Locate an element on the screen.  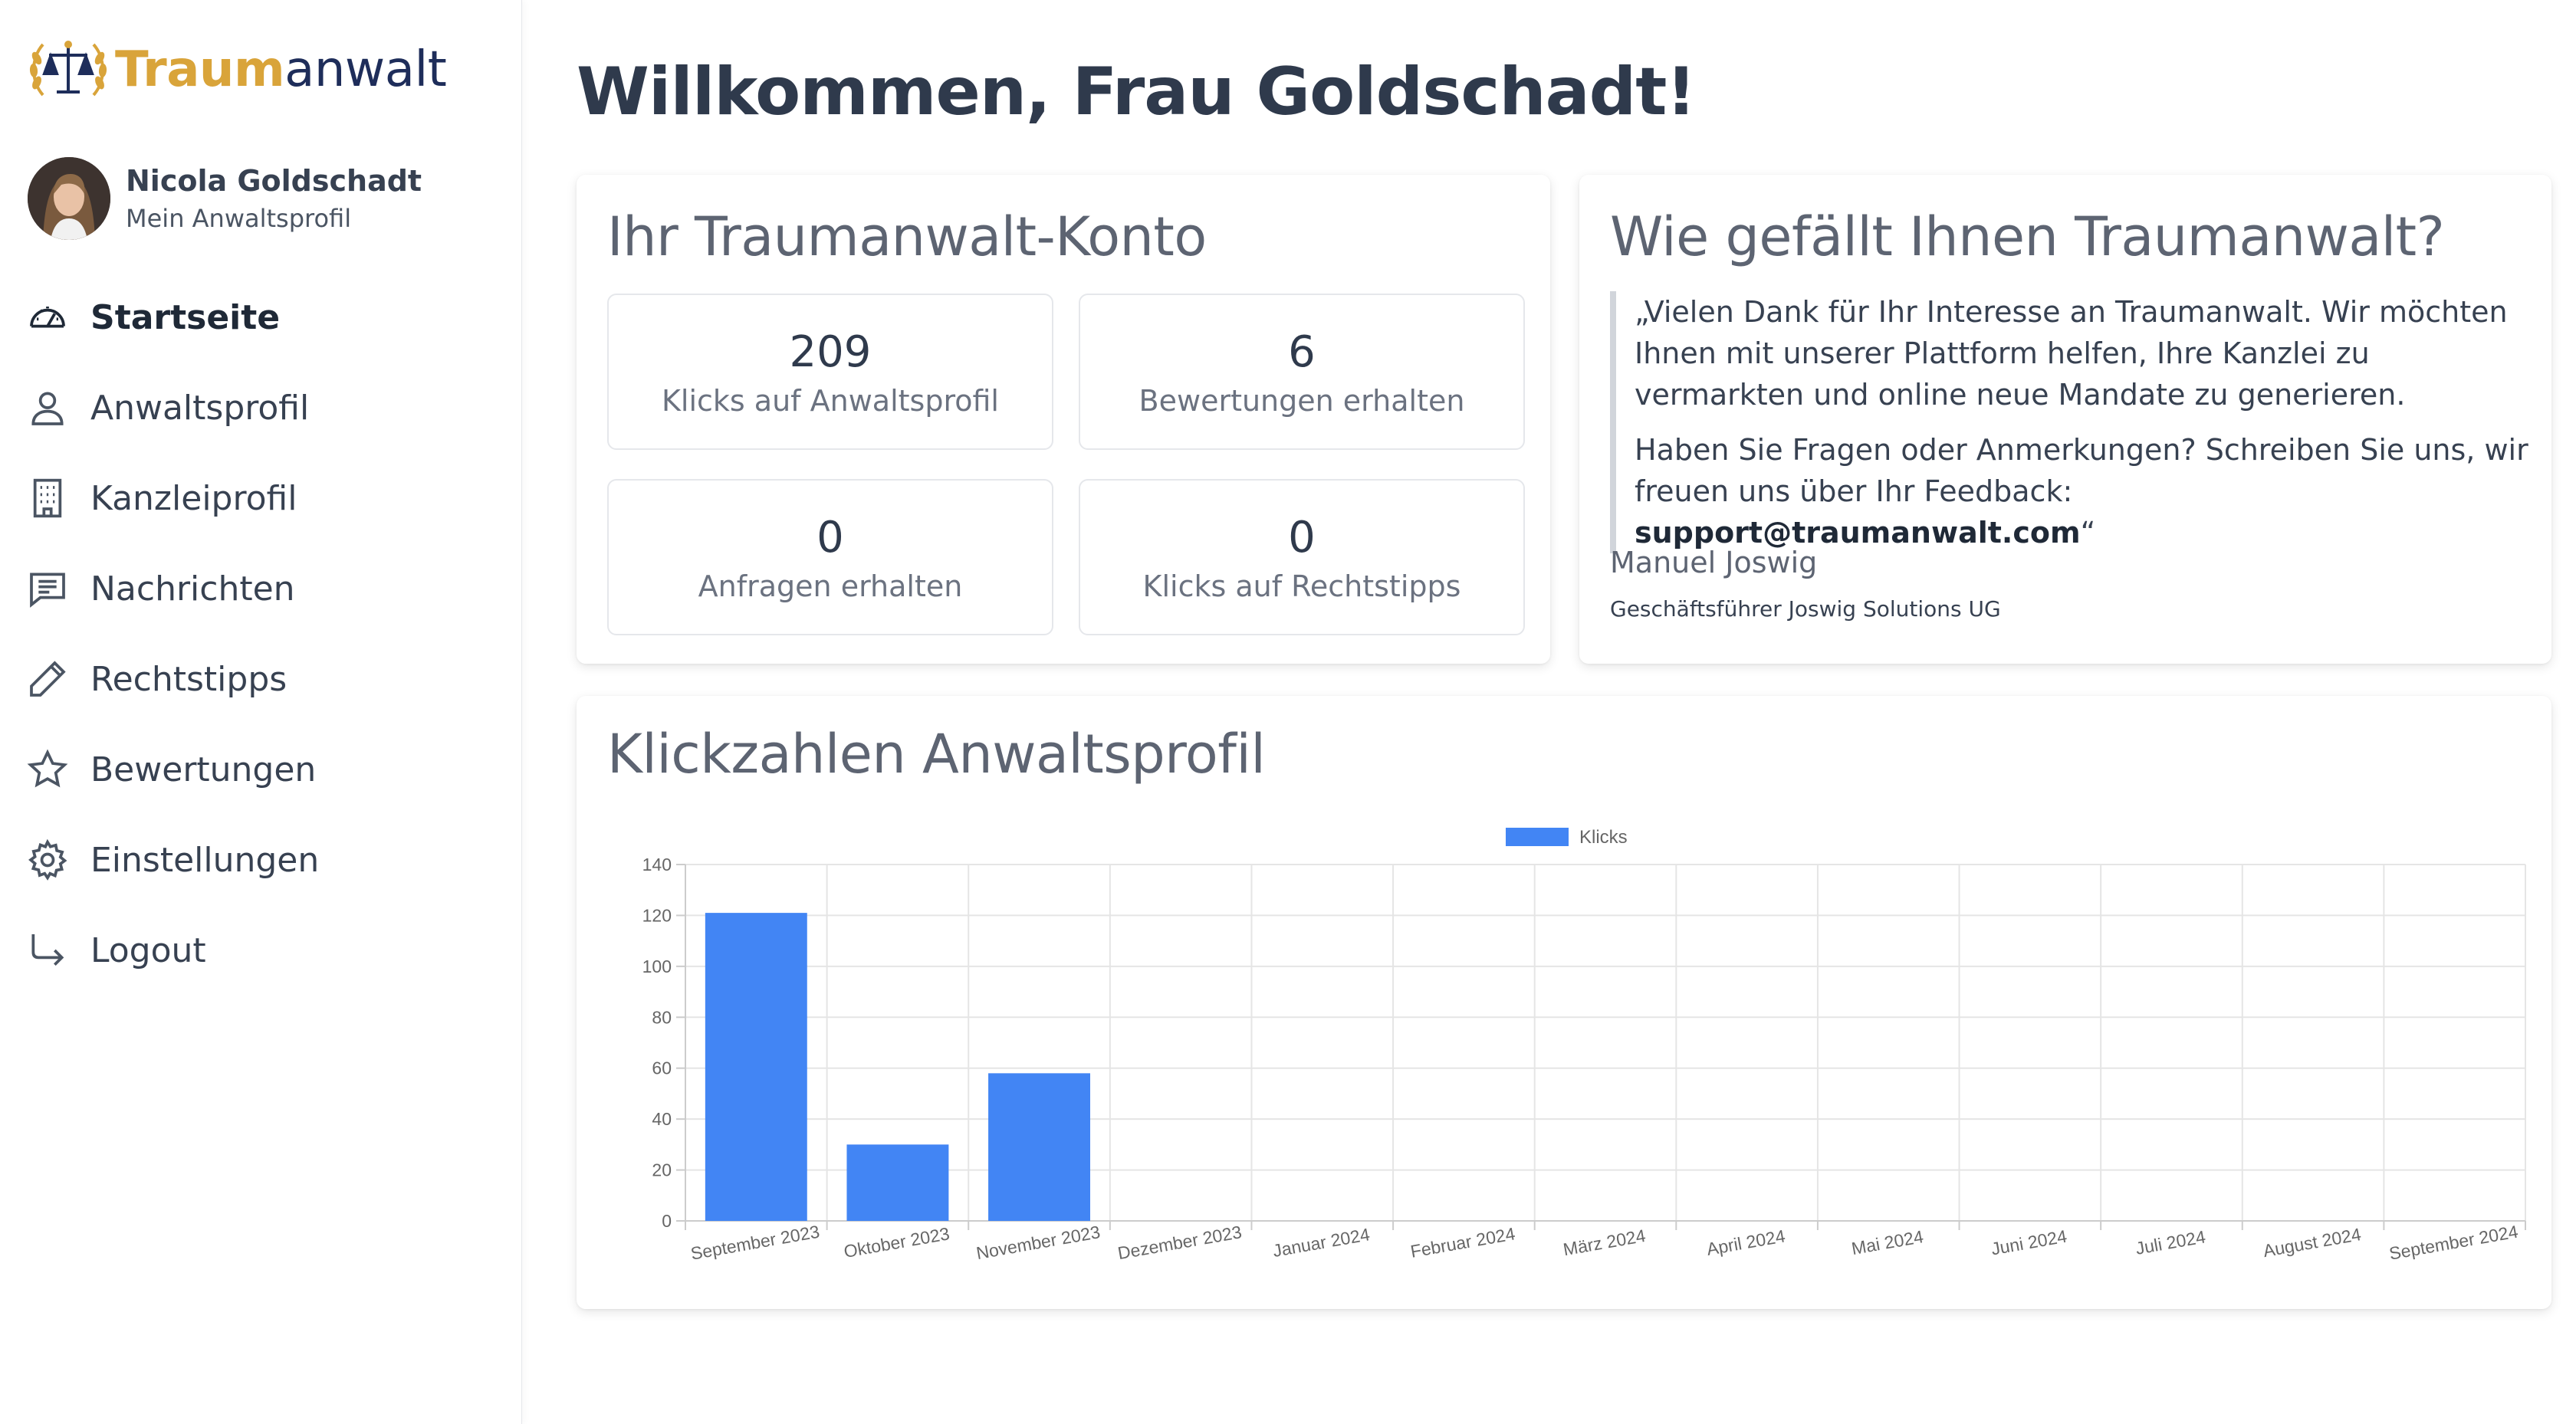
x-tick-label: Juli 2024 is located at coordinates (2170, 1242).